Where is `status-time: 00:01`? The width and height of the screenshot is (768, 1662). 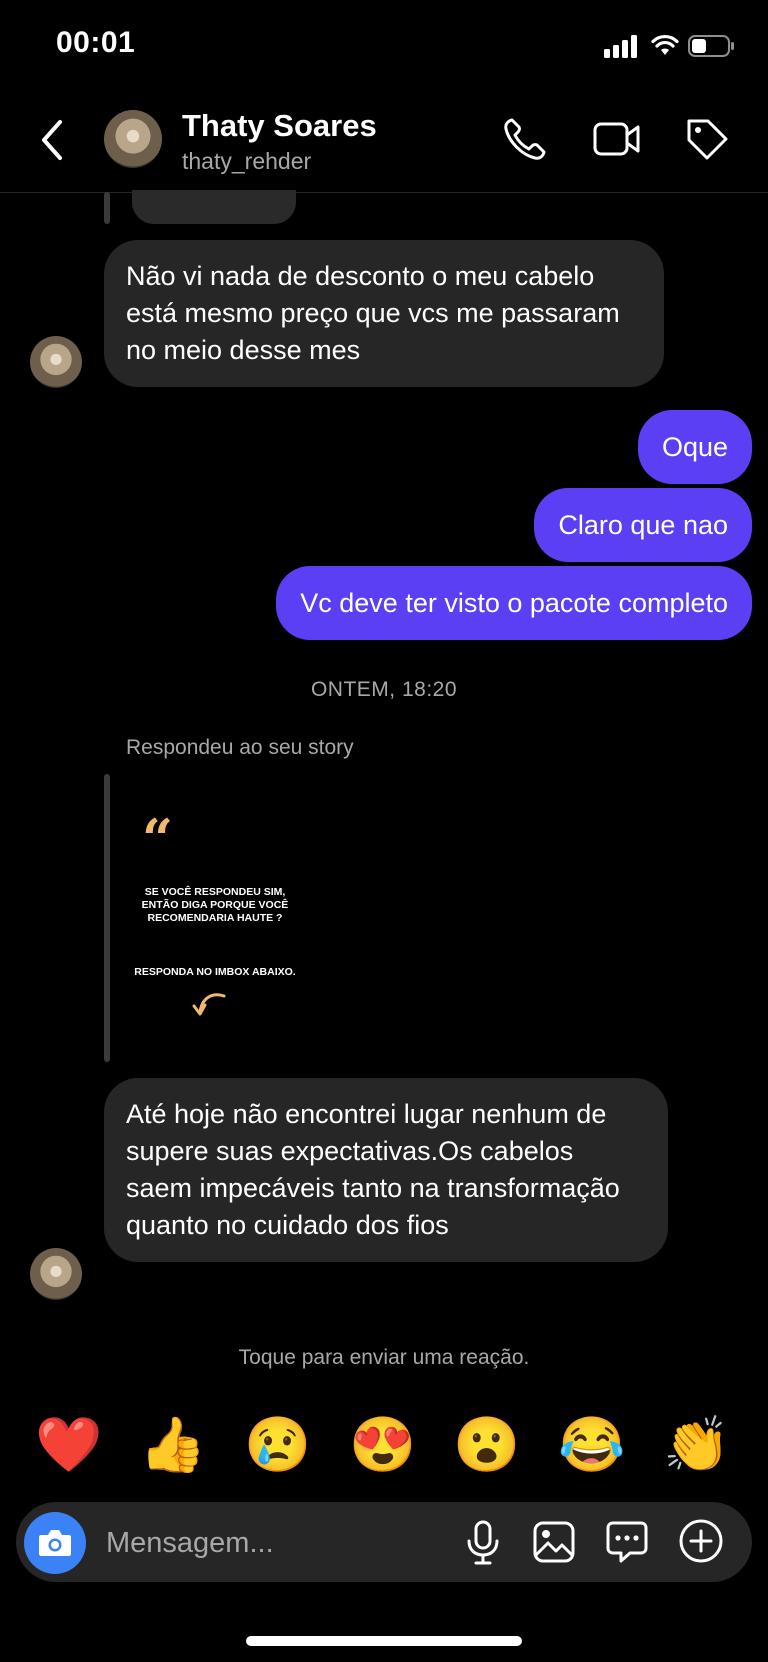 status-time: 00:01 is located at coordinates (96, 42).